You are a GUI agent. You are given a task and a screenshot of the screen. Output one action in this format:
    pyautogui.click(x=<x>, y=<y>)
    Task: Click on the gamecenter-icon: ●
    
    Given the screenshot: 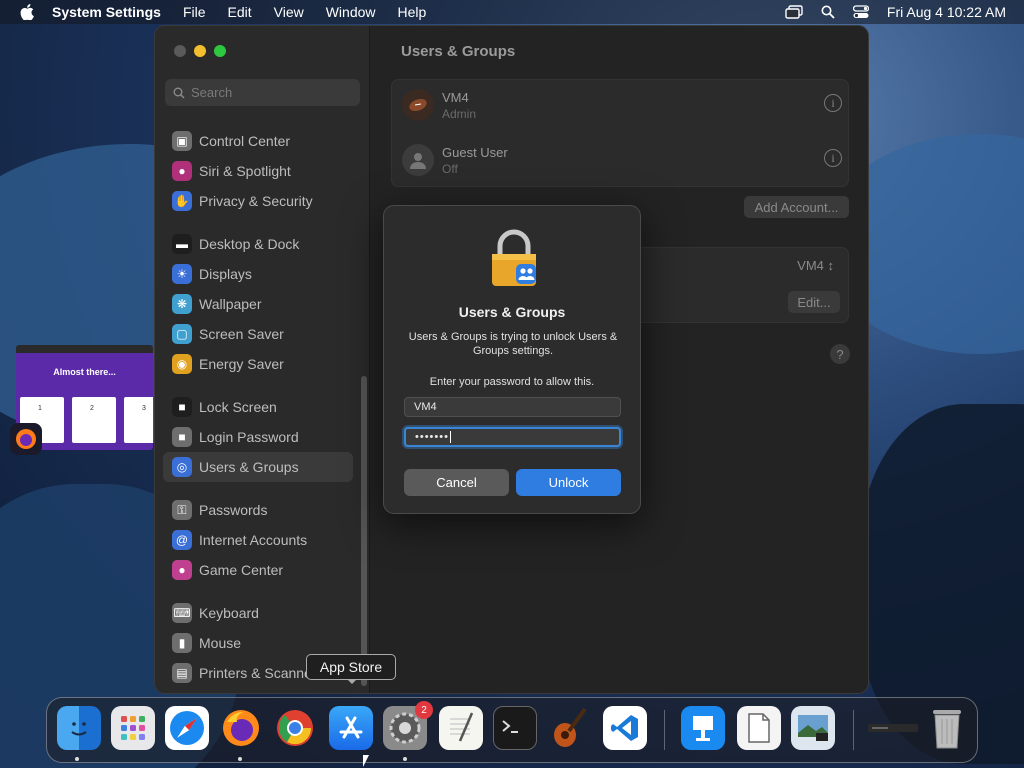 What is the action you would take?
    pyautogui.click(x=182, y=570)
    